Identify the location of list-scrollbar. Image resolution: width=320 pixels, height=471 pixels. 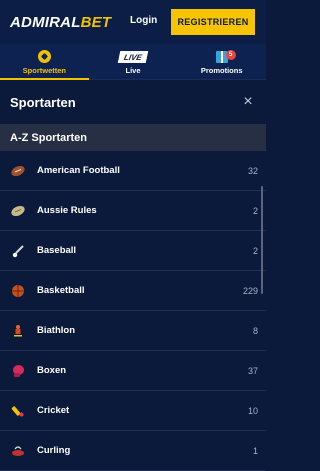
(262, 240).